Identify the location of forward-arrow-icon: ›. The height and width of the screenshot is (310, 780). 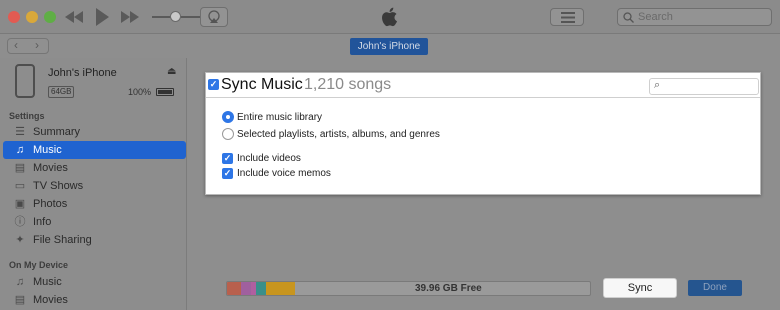
(37, 45).